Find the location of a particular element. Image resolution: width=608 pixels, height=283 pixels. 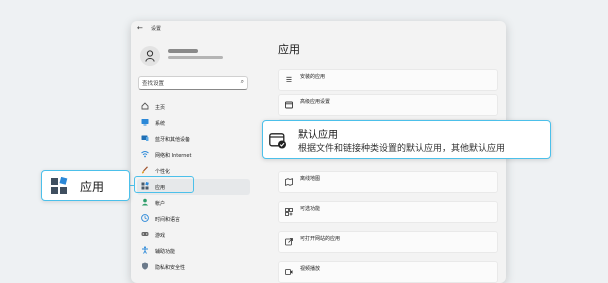

sidebar-item-system: 系统 is located at coordinates (193, 123).